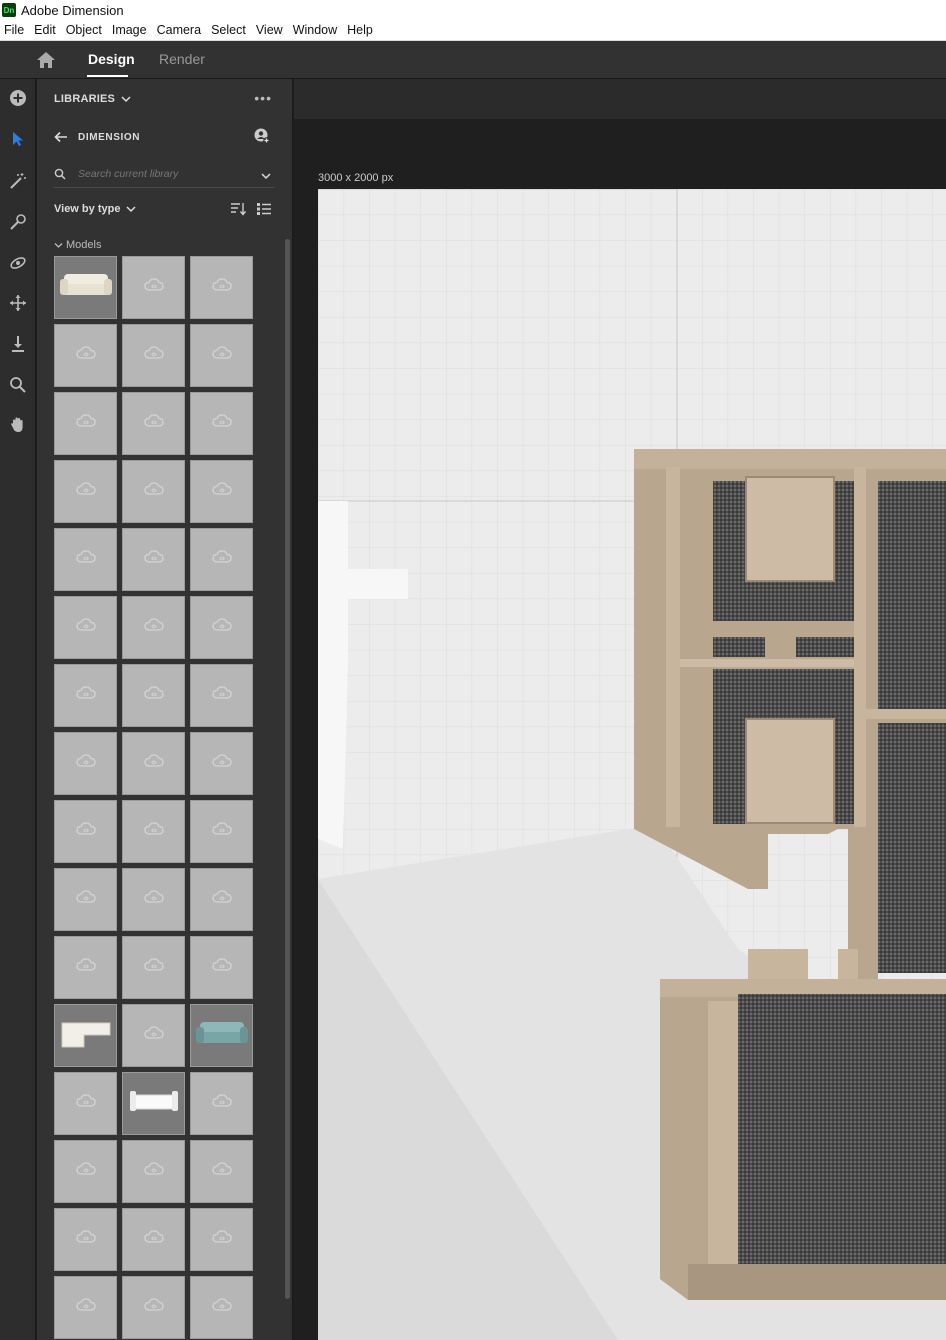 The image size is (946, 1340). Describe the element at coordinates (179, 30) in the screenshot. I see `menu-camera: Camera` at that location.